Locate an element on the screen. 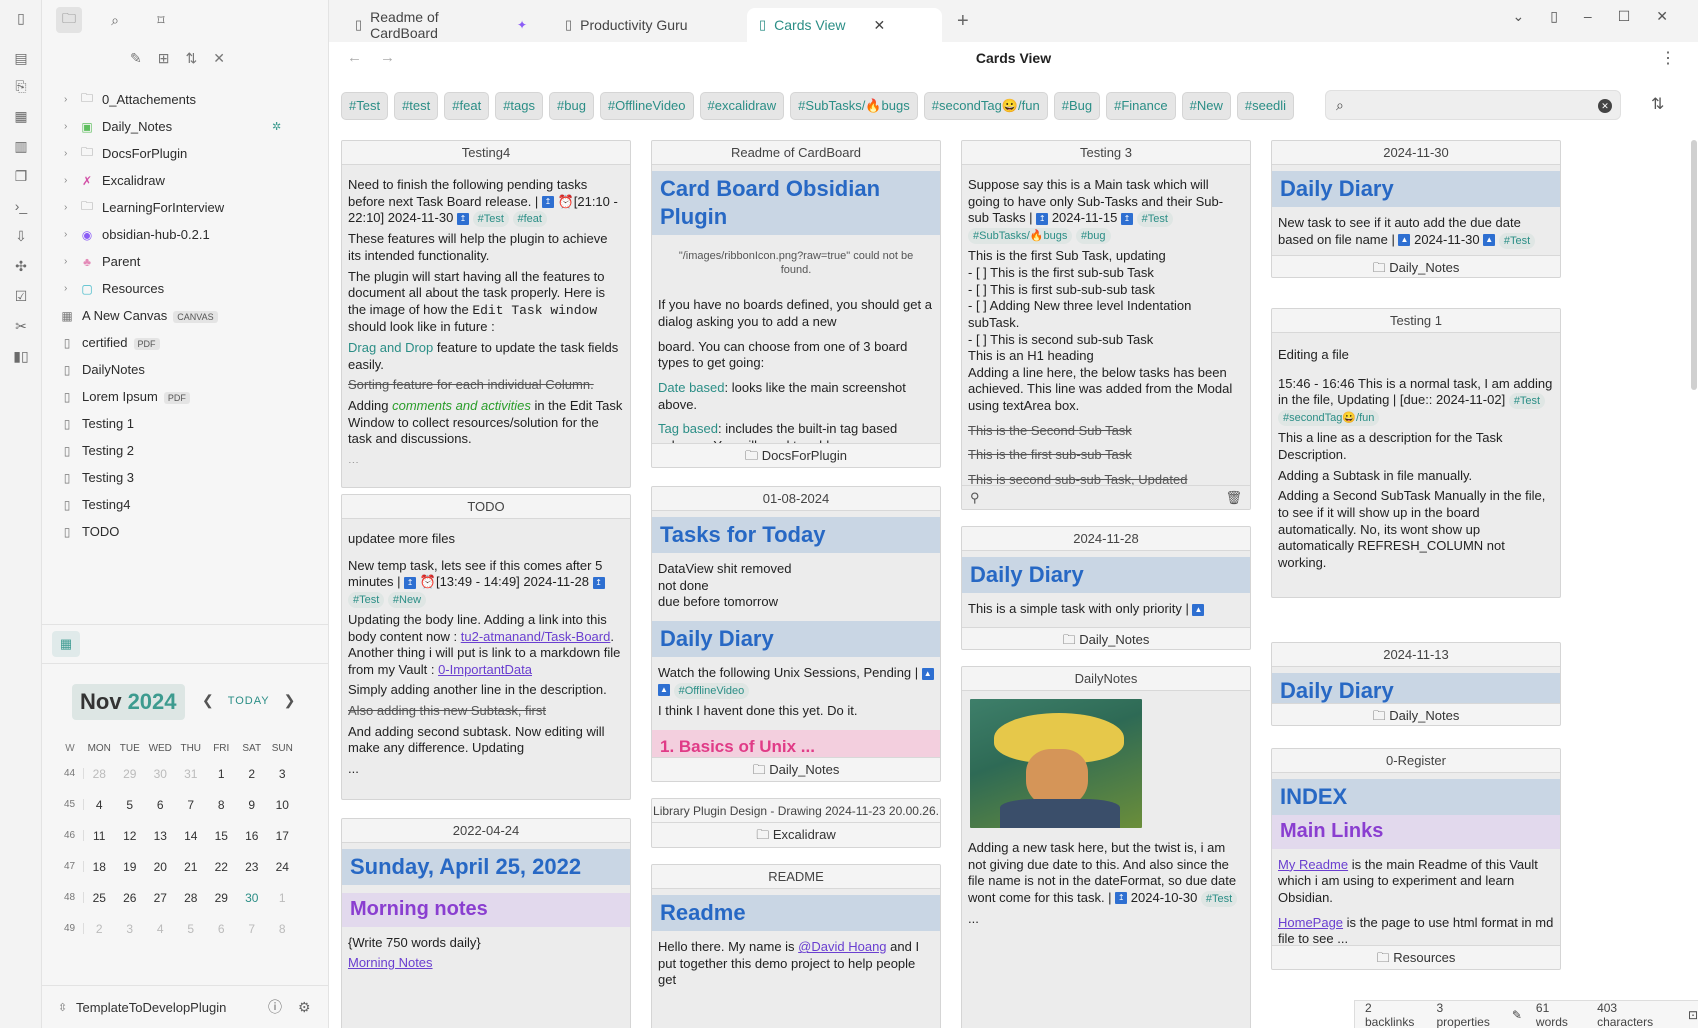  calendar-day: 1 is located at coordinates (282, 898).